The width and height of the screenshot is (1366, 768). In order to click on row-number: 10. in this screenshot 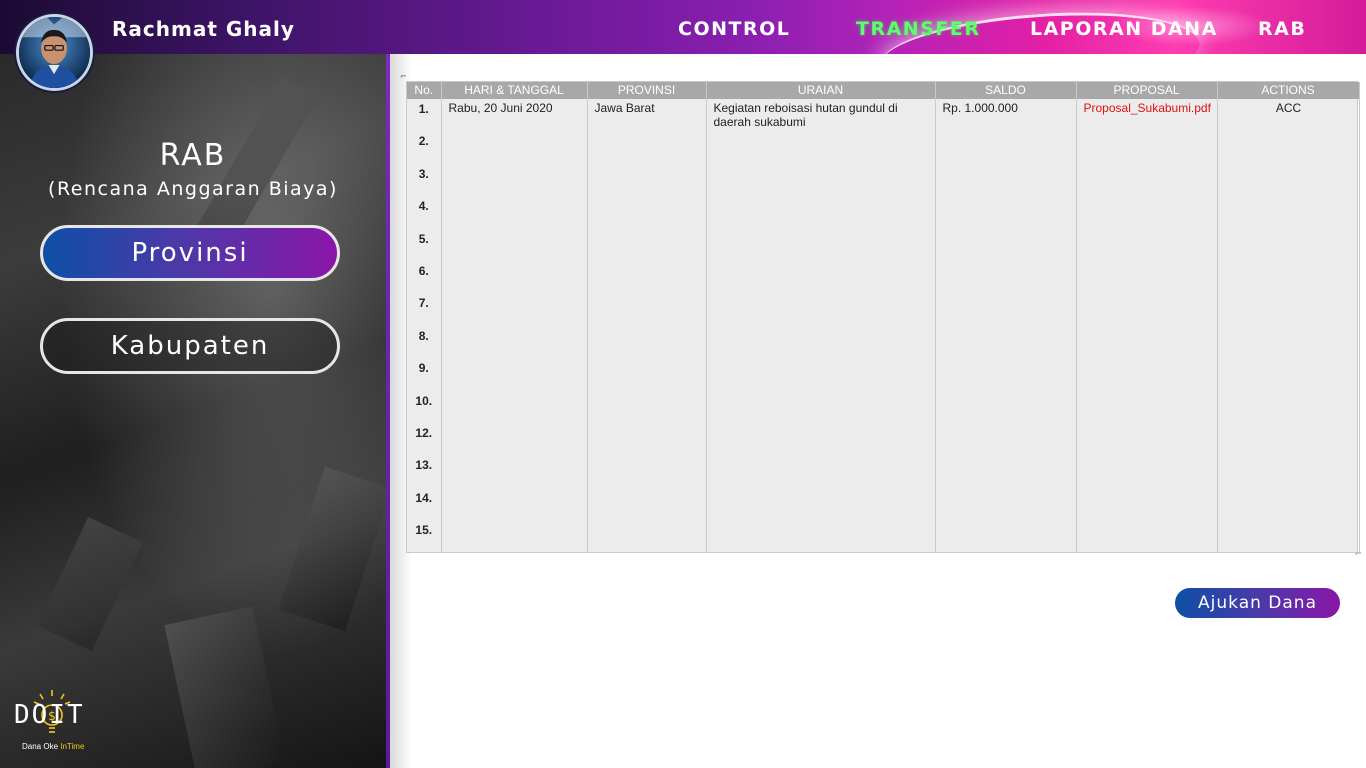, I will do `click(424, 400)`.